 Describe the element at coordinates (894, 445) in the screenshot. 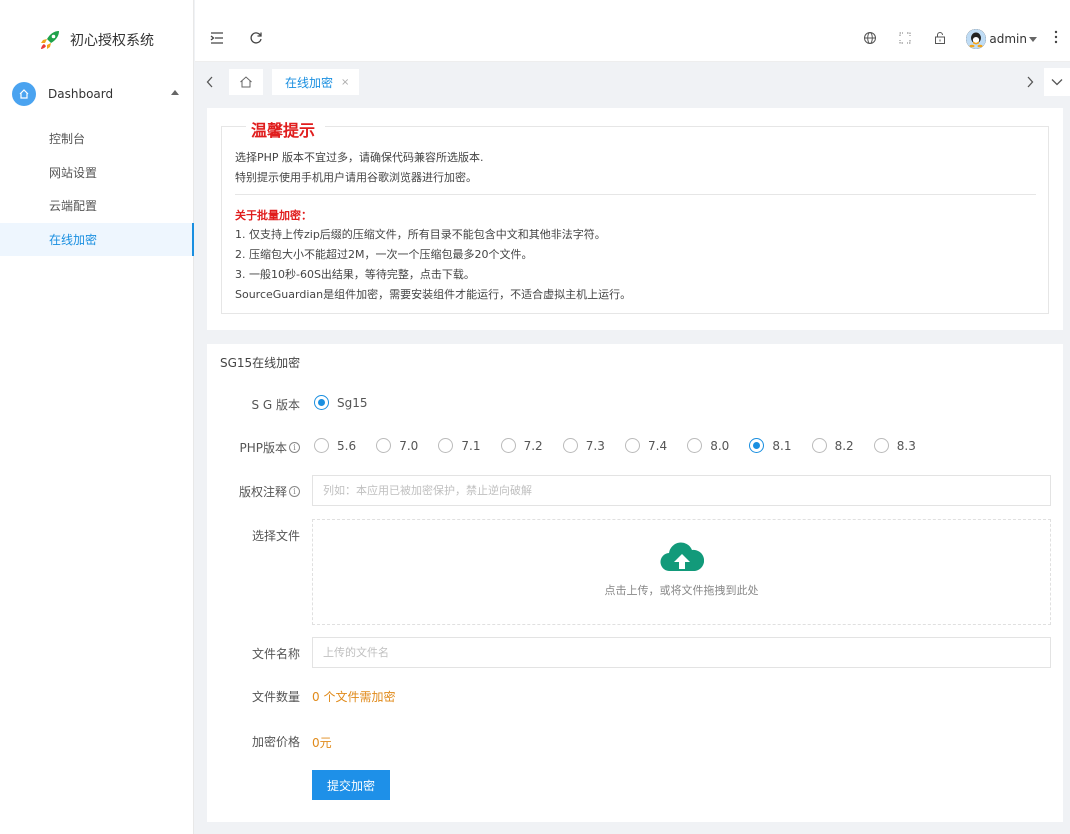

I see `radio-php-8-3: 8.3` at that location.